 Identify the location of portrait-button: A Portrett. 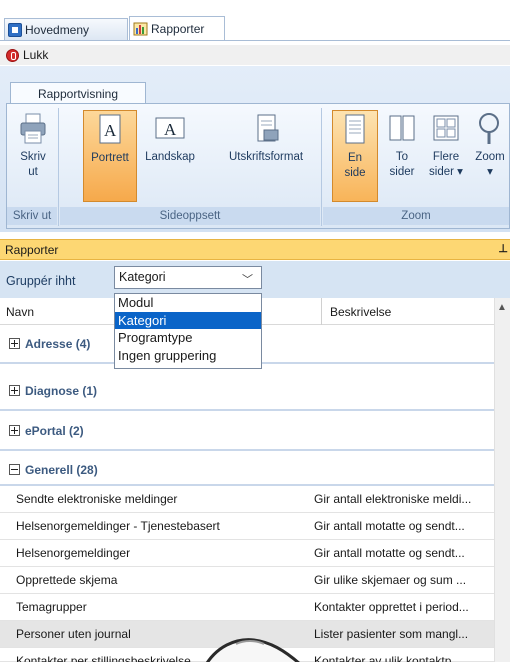
(110, 156).